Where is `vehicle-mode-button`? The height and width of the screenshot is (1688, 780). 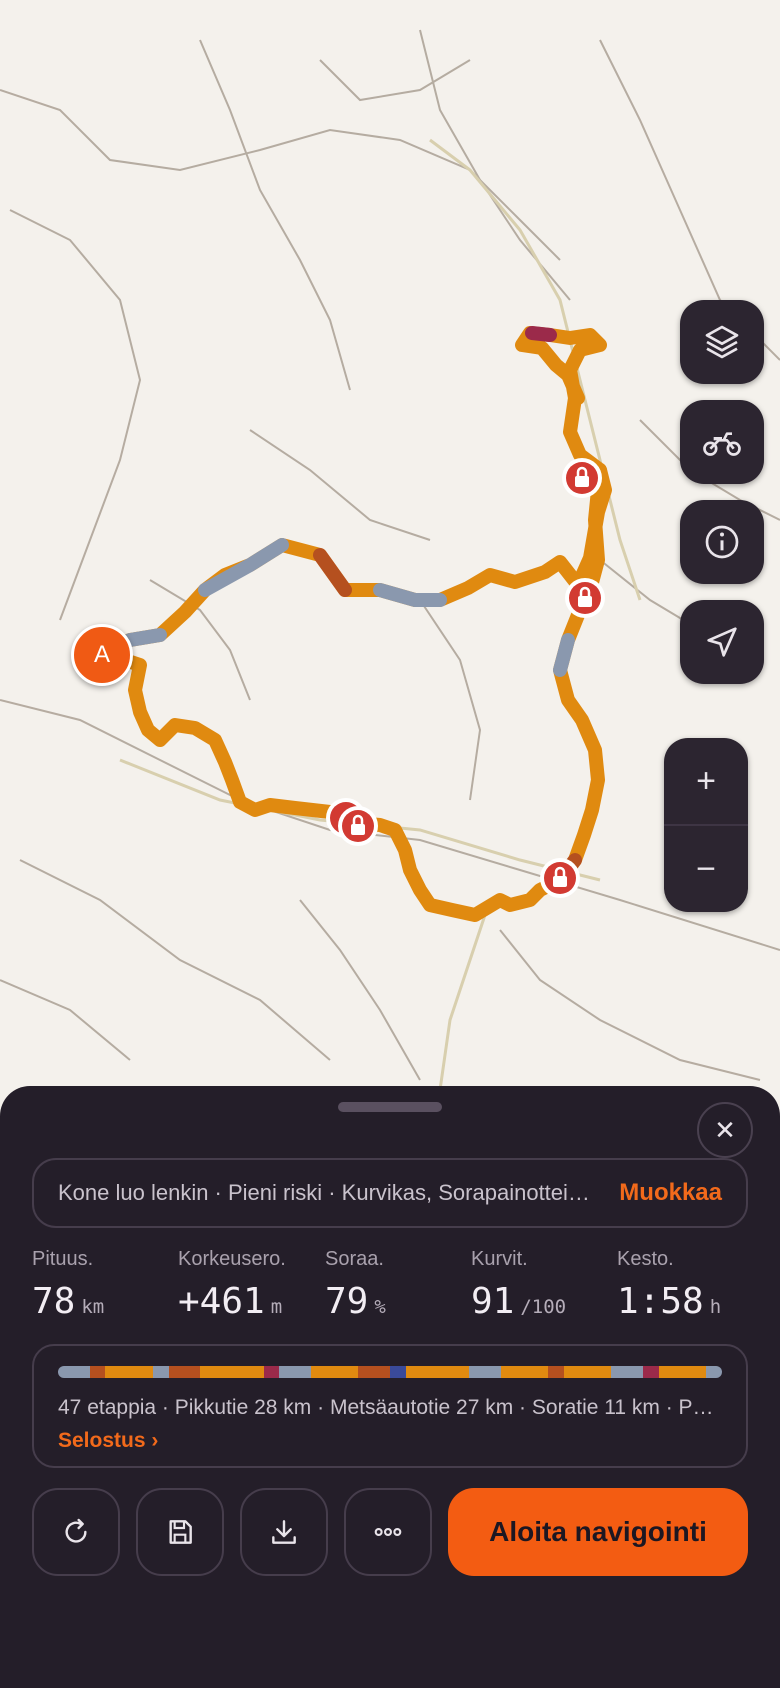 vehicle-mode-button is located at coordinates (722, 442).